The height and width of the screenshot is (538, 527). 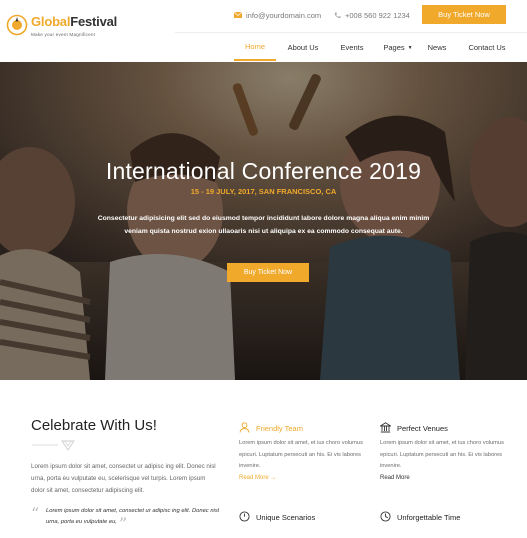 I want to click on title-separator-icon, so click(x=53, y=445).